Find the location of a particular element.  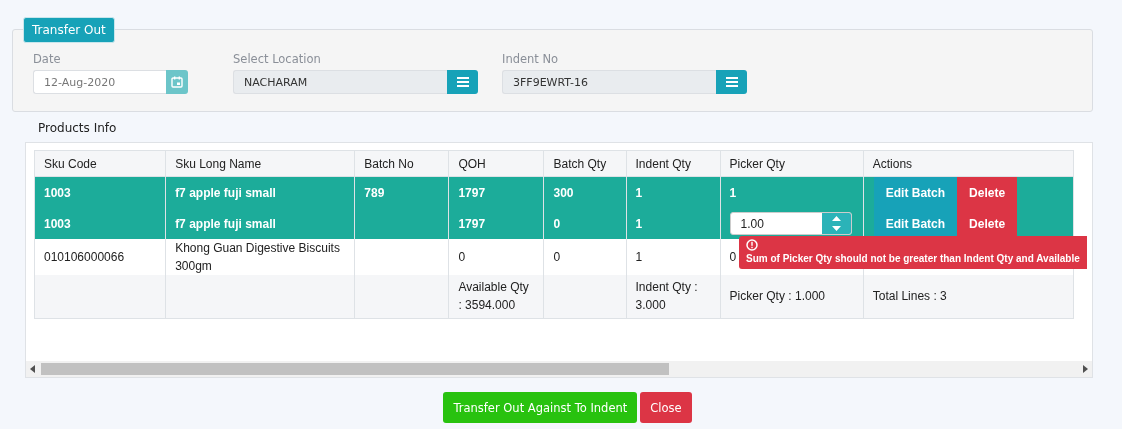

calendar-button is located at coordinates (177, 82).